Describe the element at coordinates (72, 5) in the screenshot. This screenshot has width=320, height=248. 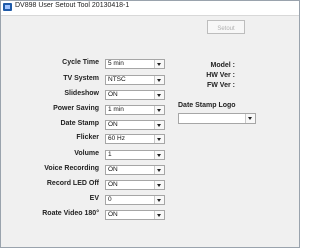
I see `window-title: DV898 User Setout Tool 20130418-1` at that location.